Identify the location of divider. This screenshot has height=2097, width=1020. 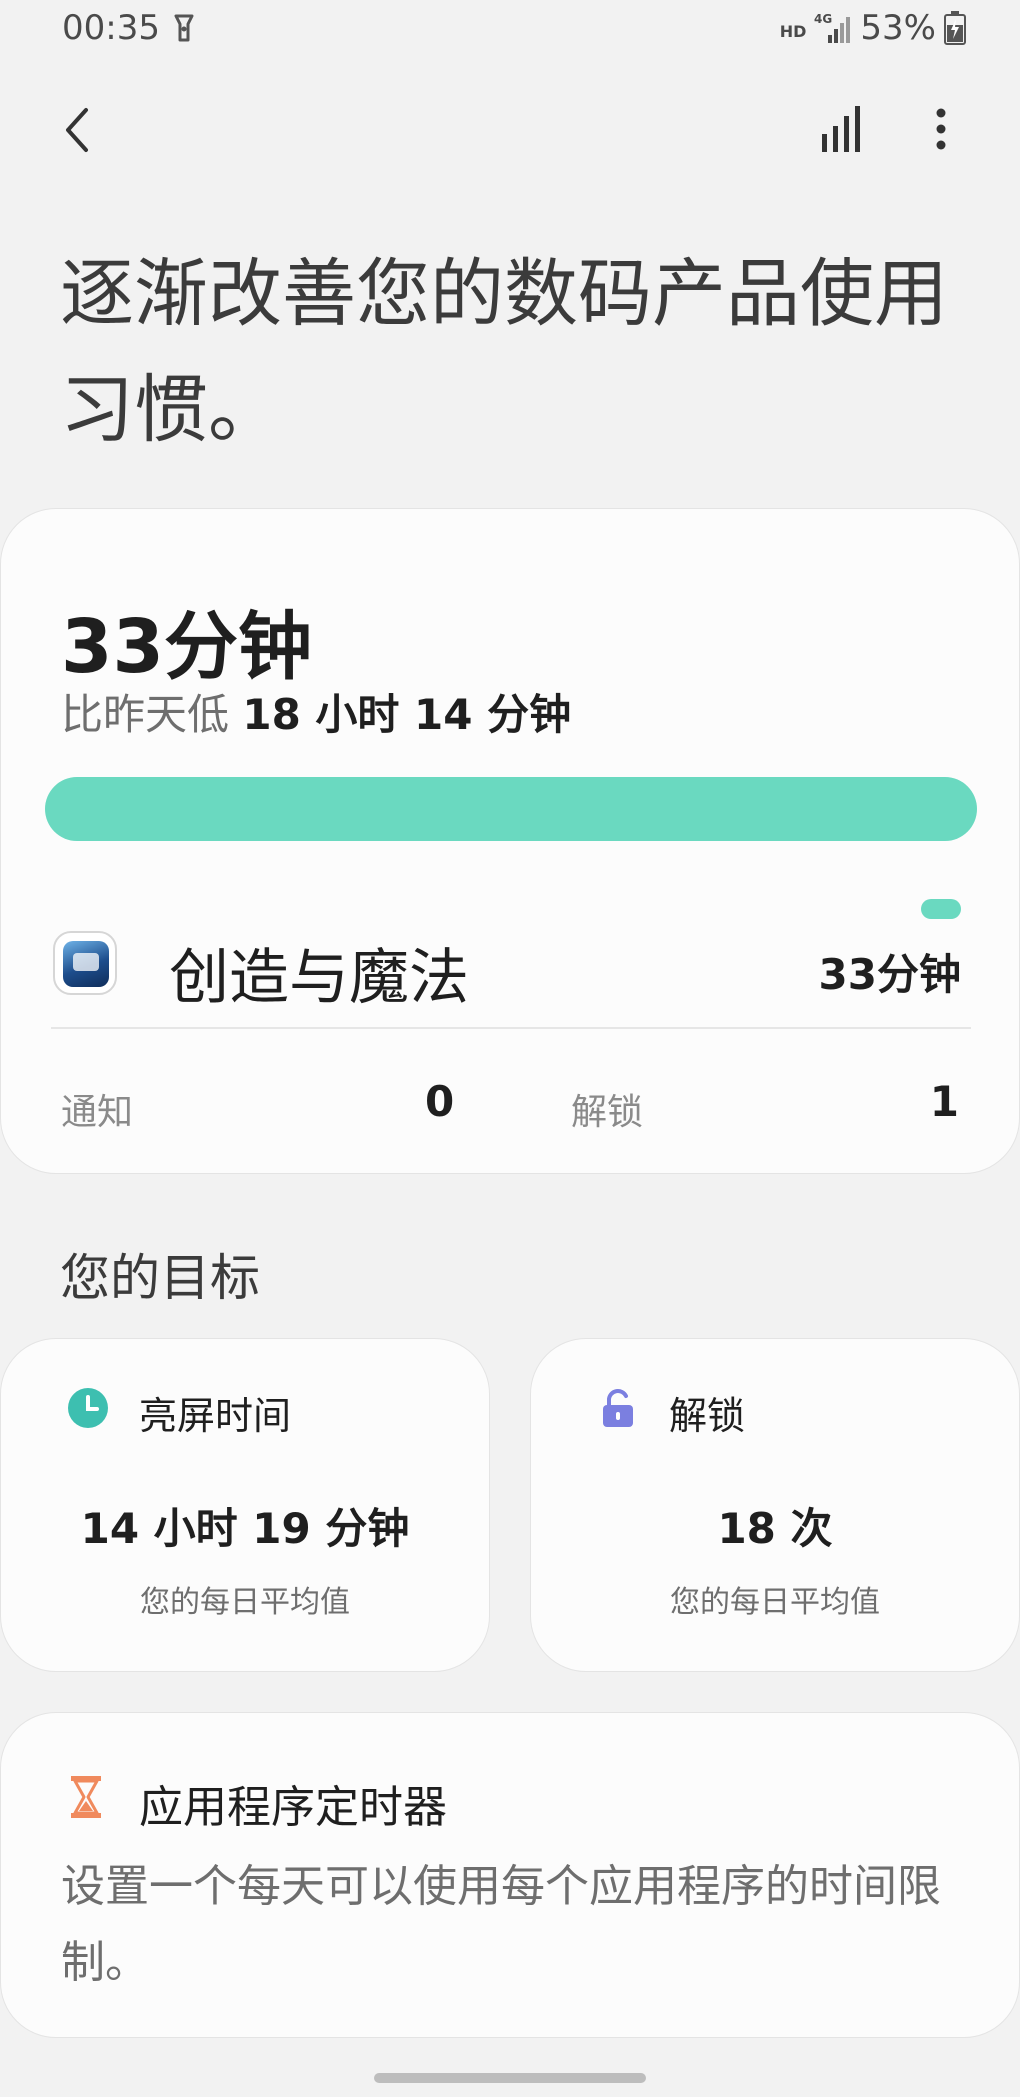
(511, 1028).